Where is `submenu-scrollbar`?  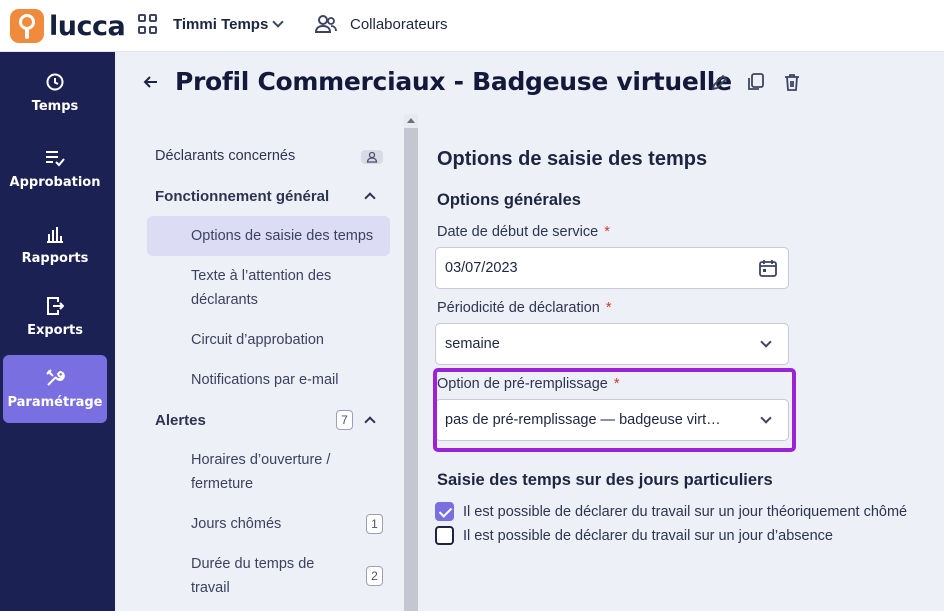 submenu-scrollbar is located at coordinates (411, 362).